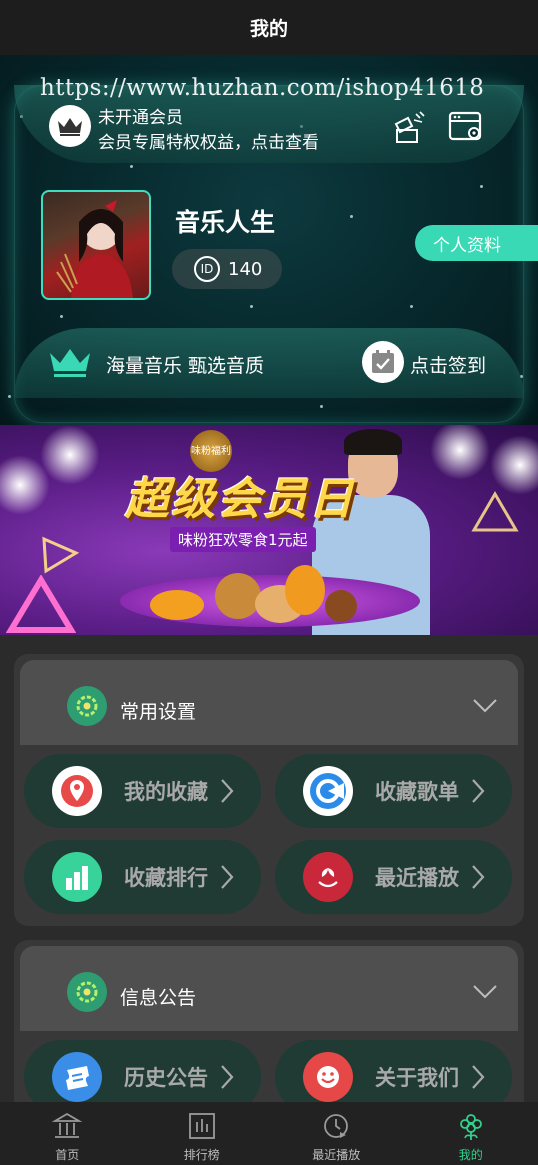 This screenshot has height=1165, width=538. I want to click on tile-label: 历史公告, so click(166, 1078).